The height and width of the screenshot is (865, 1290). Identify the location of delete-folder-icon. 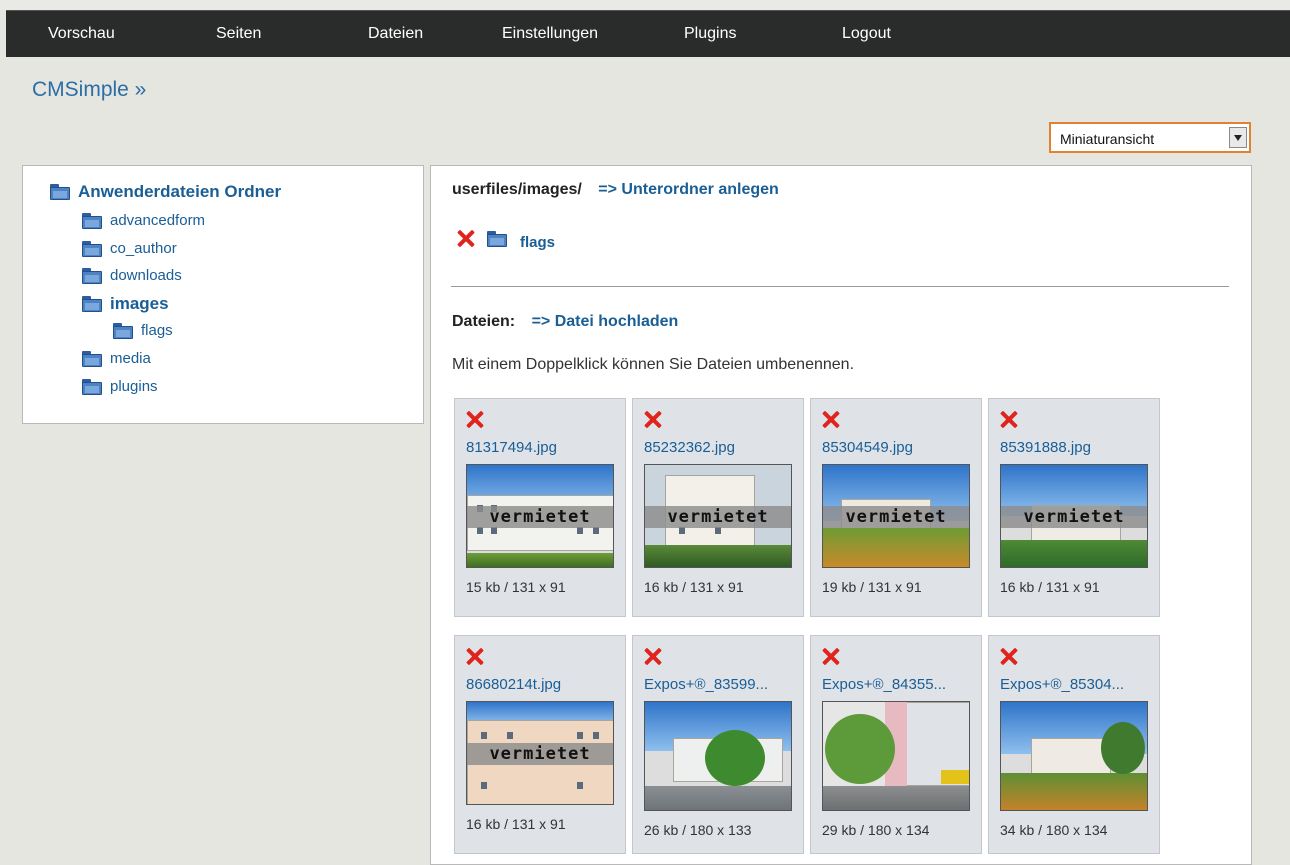
(466, 238).